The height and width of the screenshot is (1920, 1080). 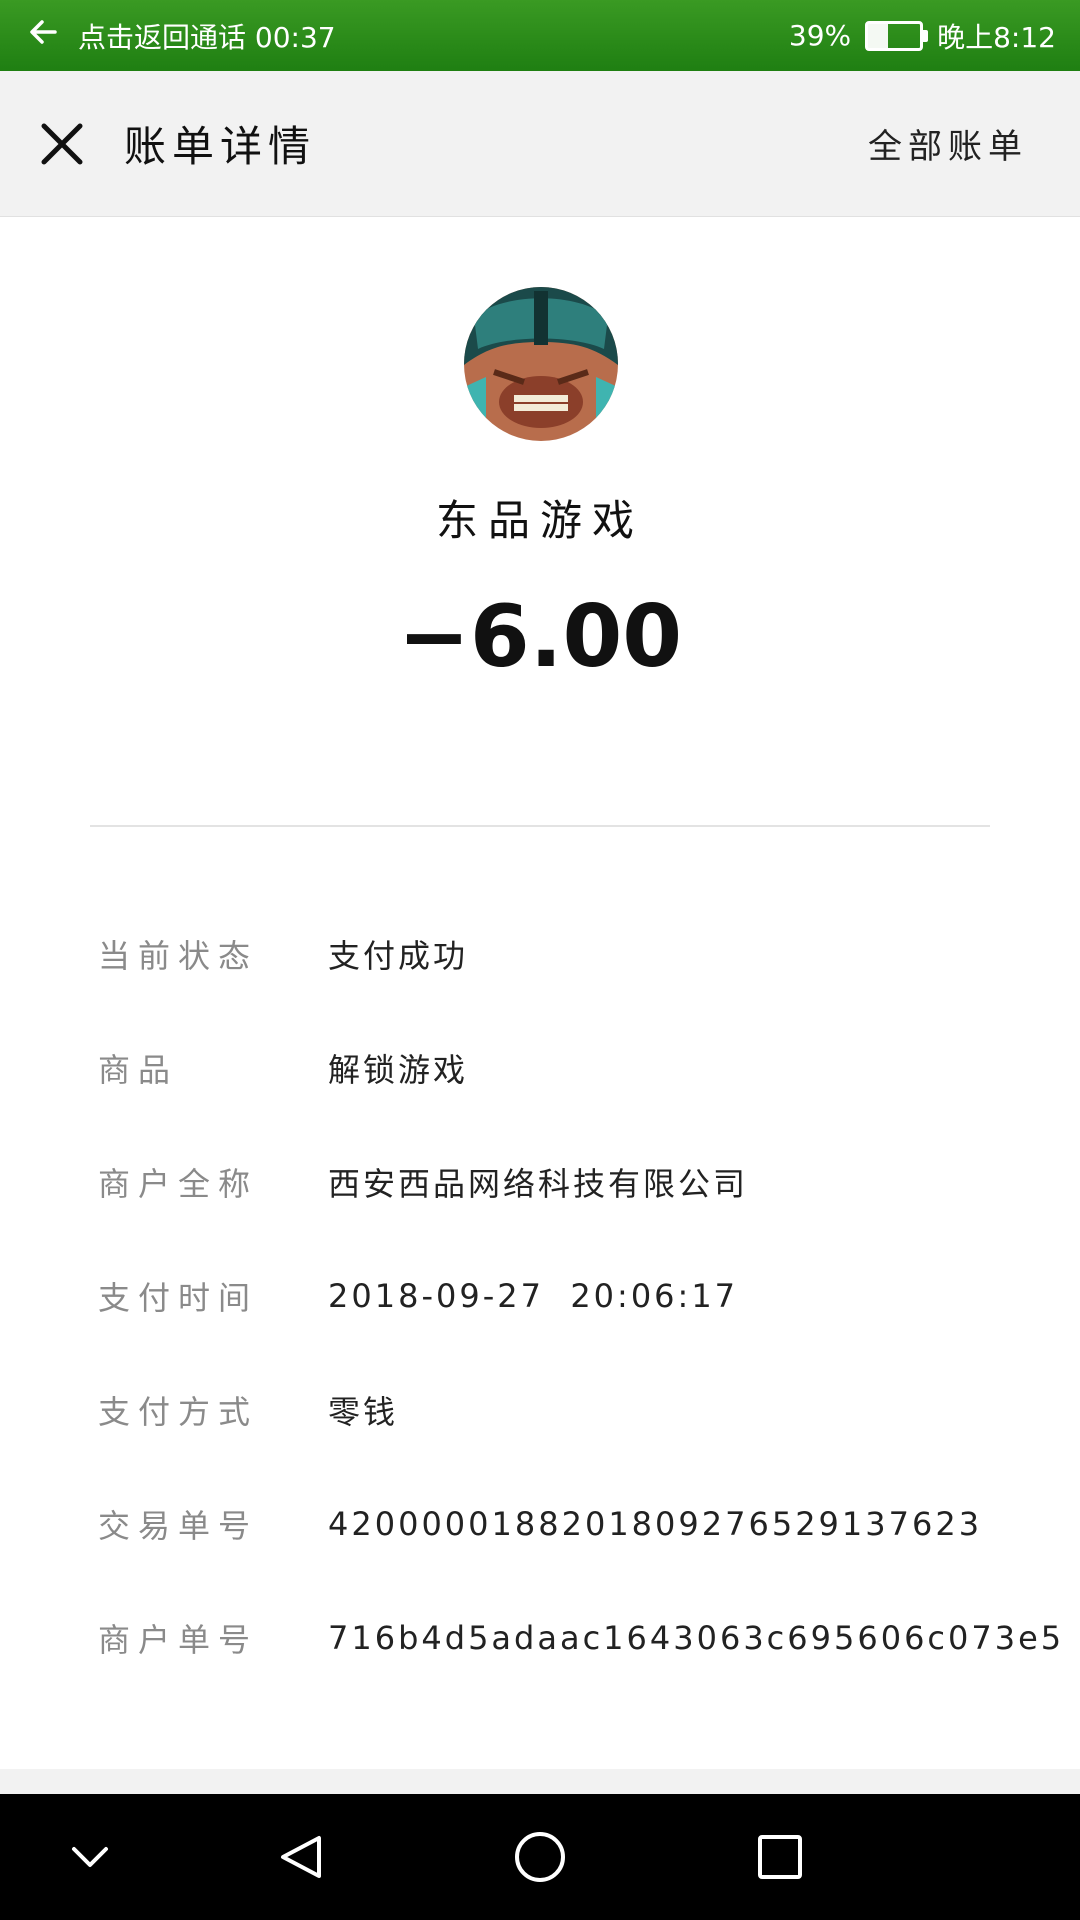 I want to click on detail-value: 零钱, so click(x=363, y=1412).